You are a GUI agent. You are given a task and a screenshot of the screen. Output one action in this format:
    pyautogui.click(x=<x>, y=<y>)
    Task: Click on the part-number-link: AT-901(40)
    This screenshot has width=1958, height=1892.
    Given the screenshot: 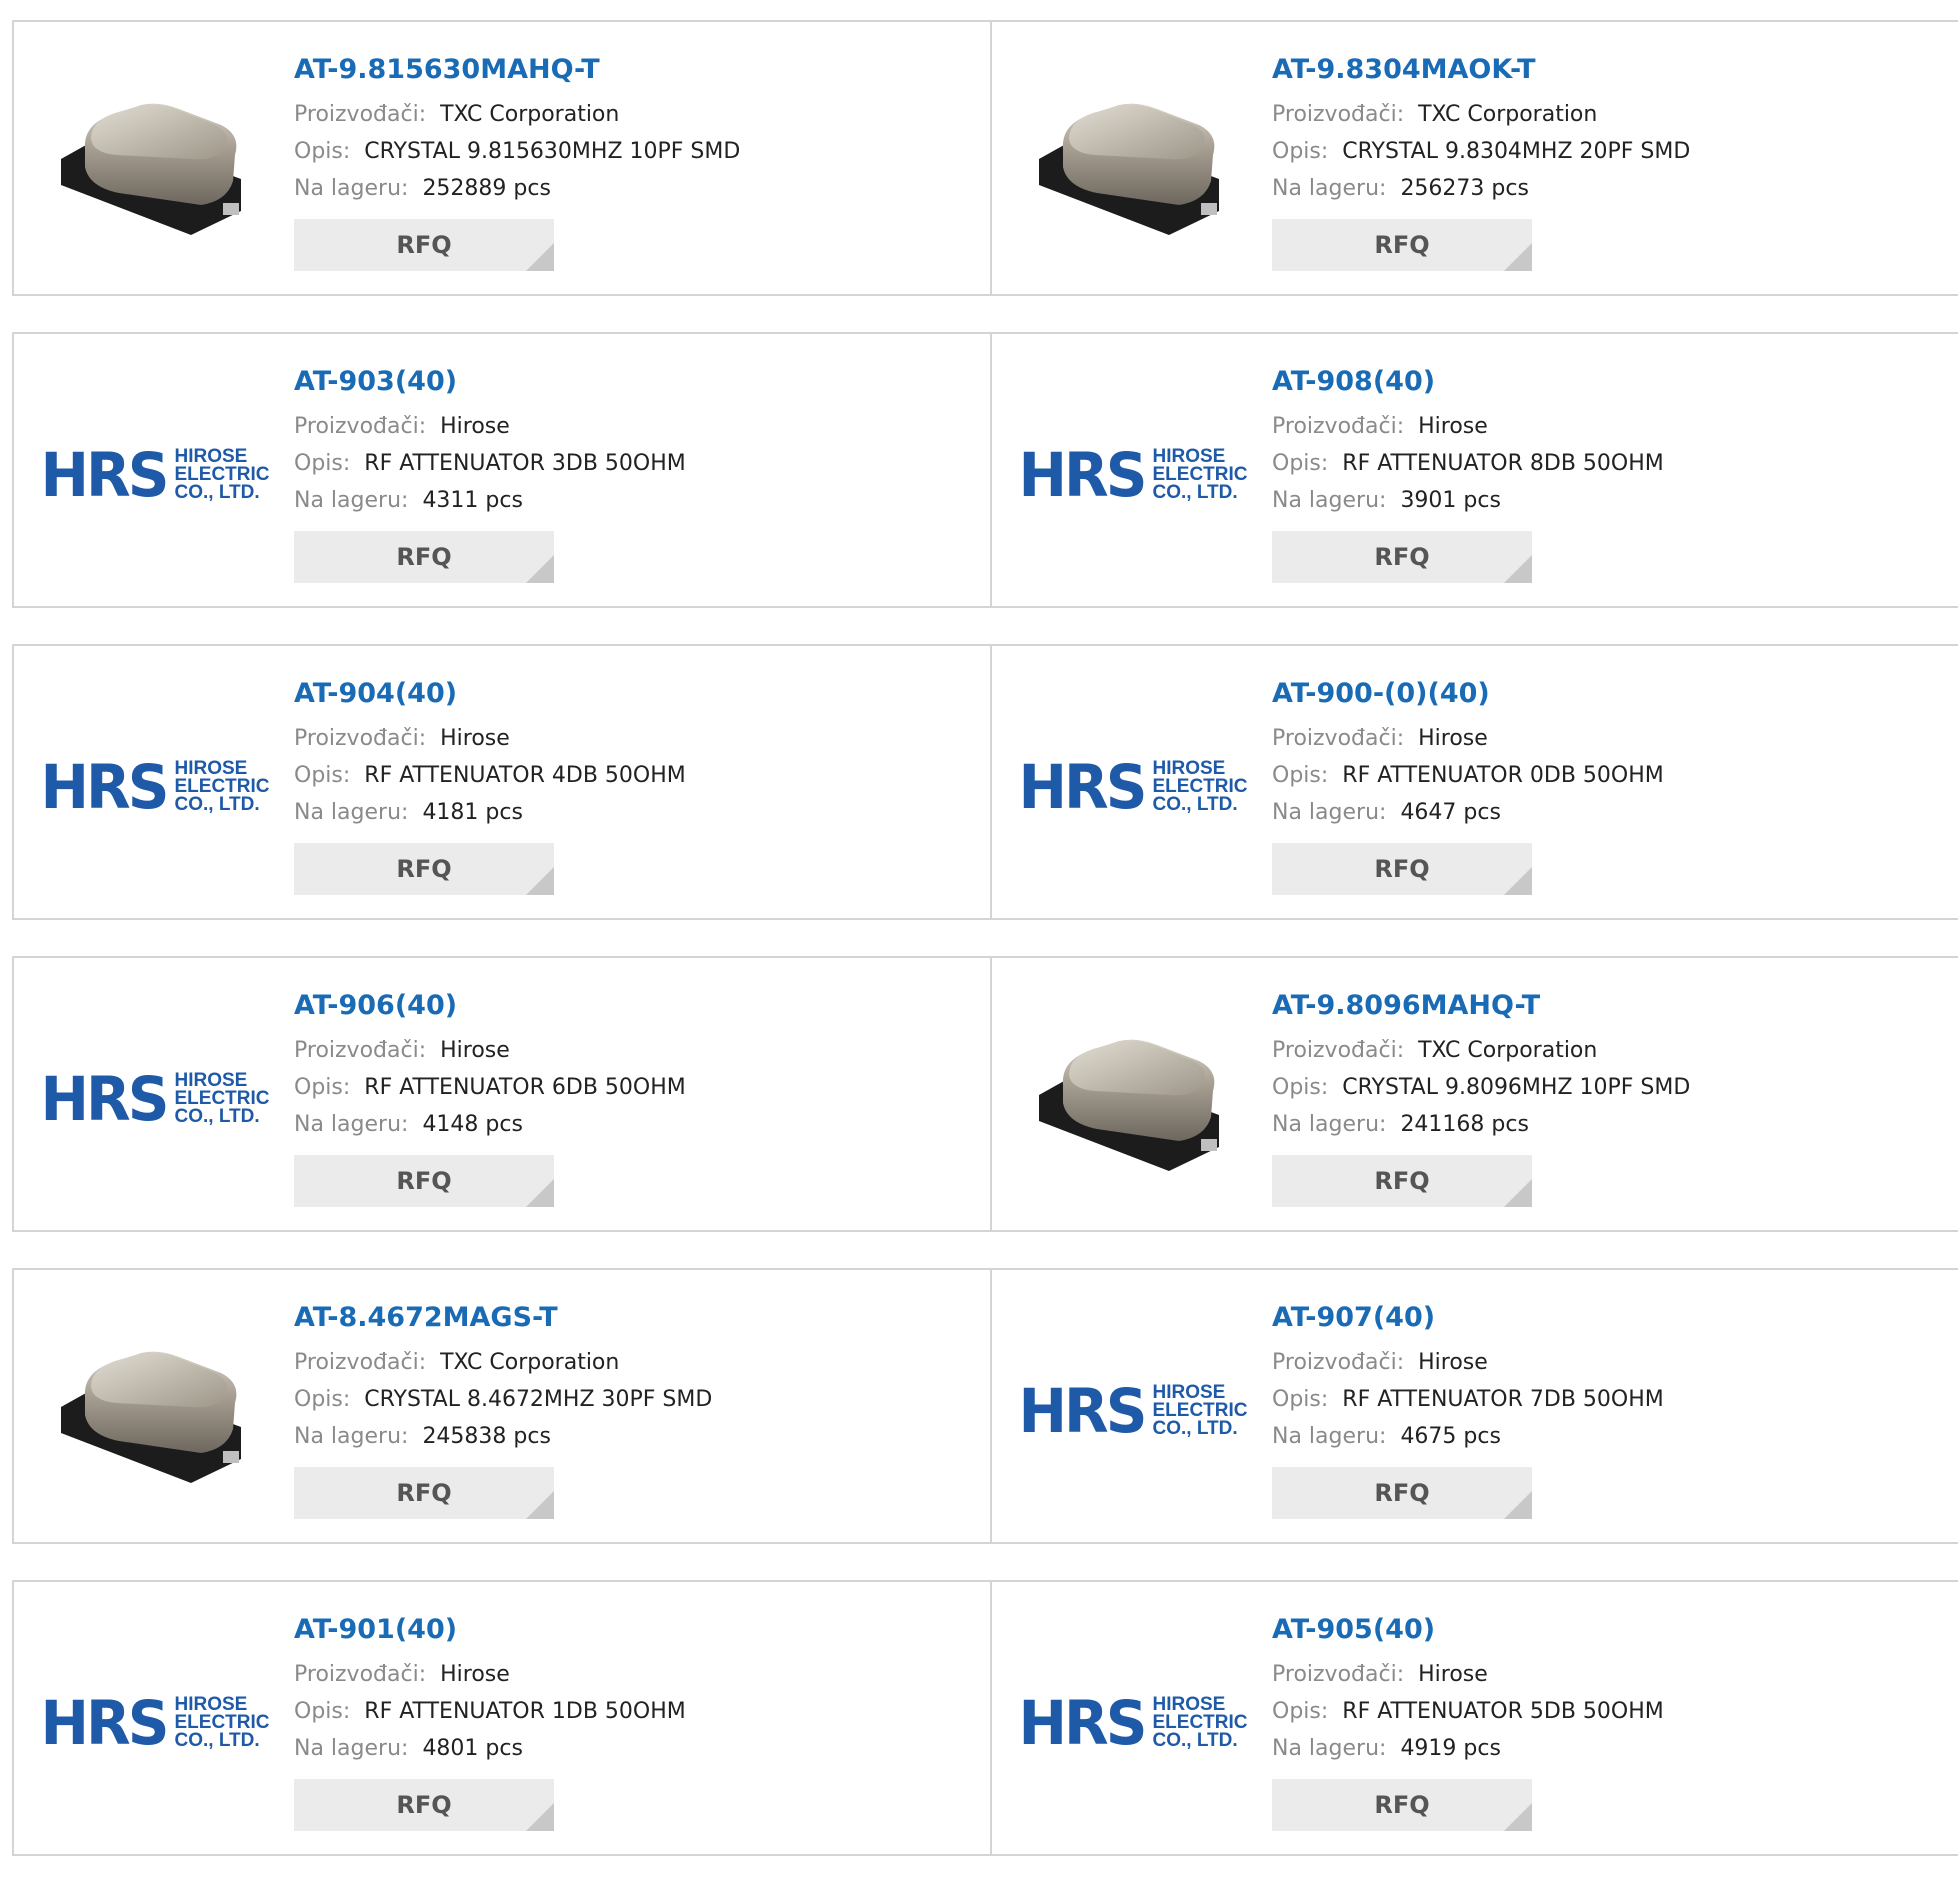 What is the action you would take?
    pyautogui.click(x=637, y=1630)
    